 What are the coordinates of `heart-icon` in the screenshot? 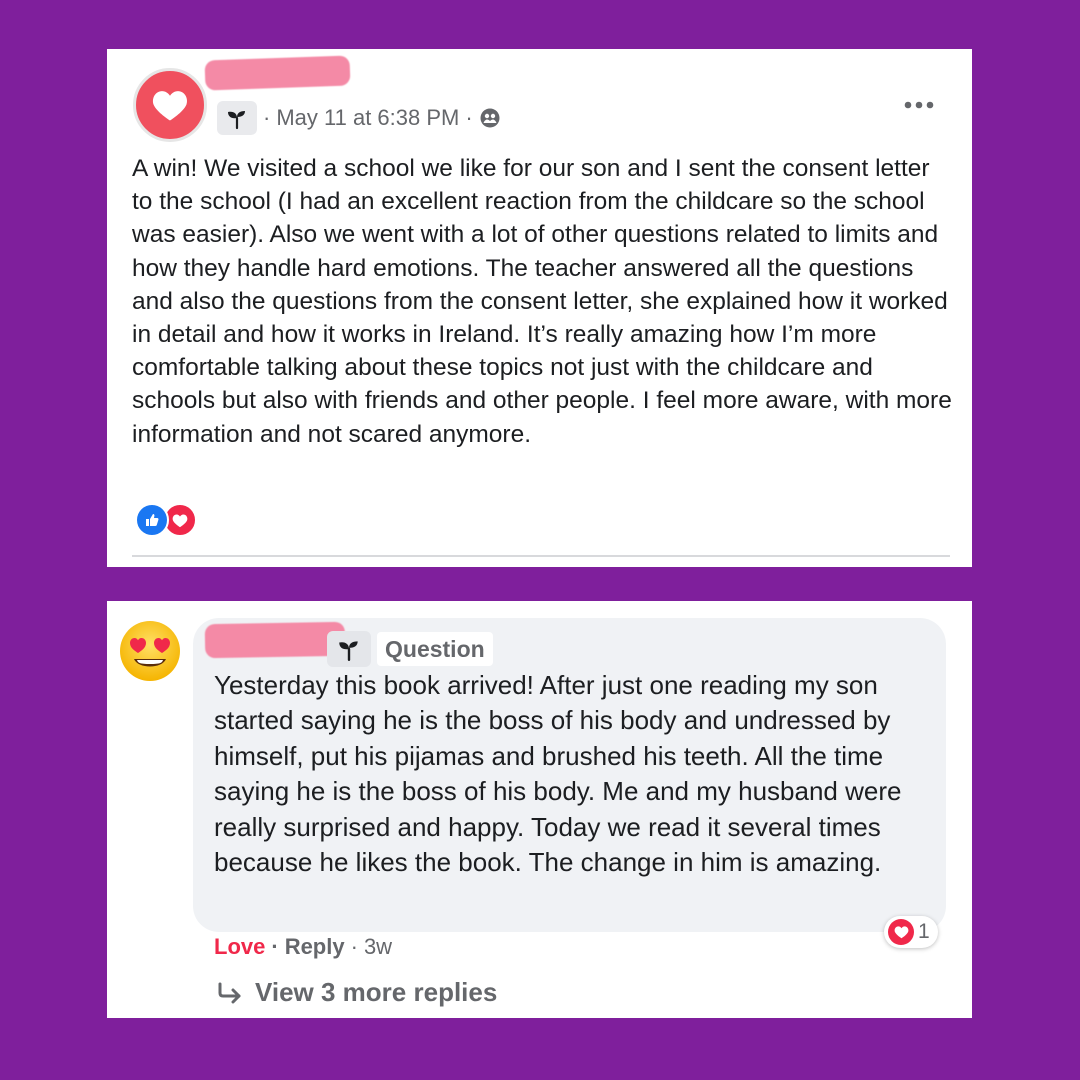 It's located at (170, 106).